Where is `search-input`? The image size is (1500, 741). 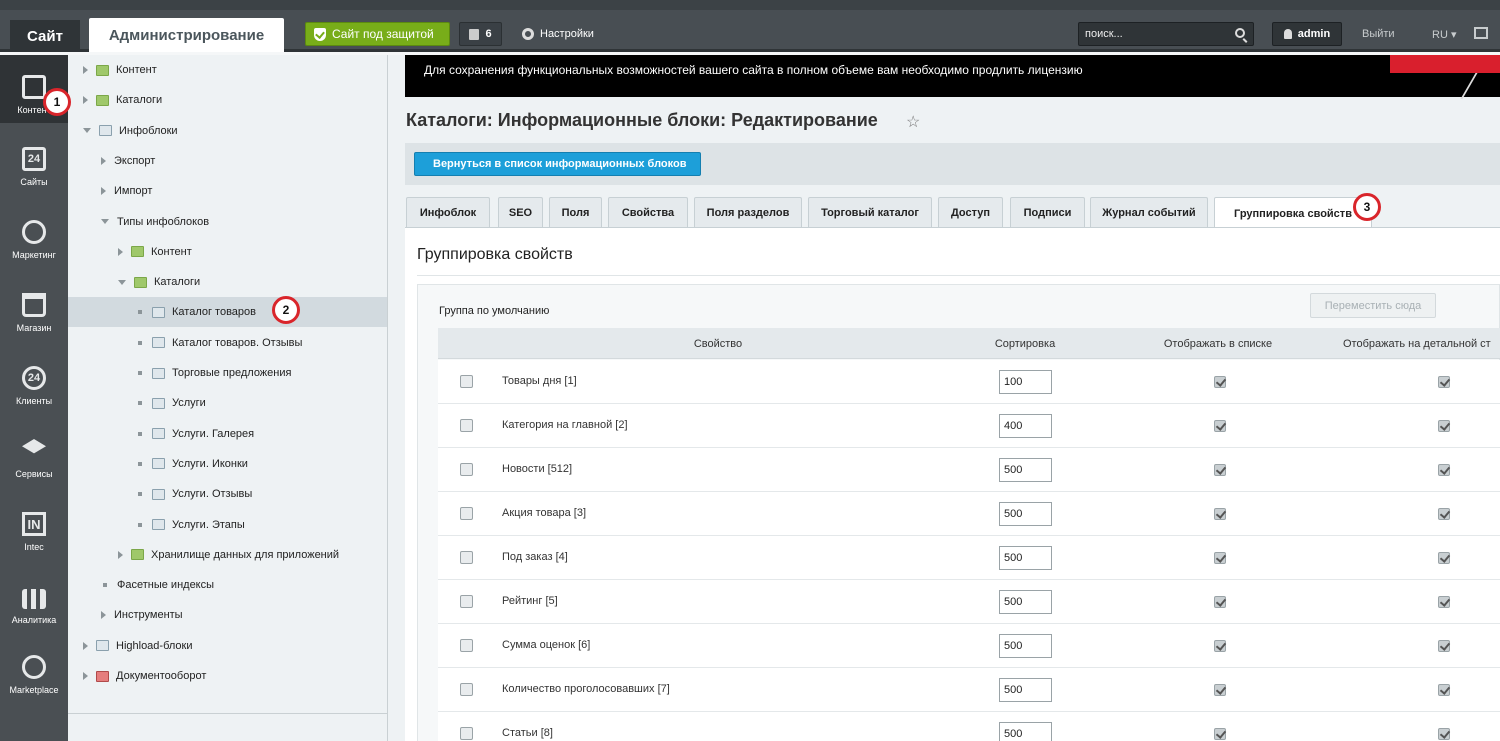
search-input is located at coordinates (1154, 34).